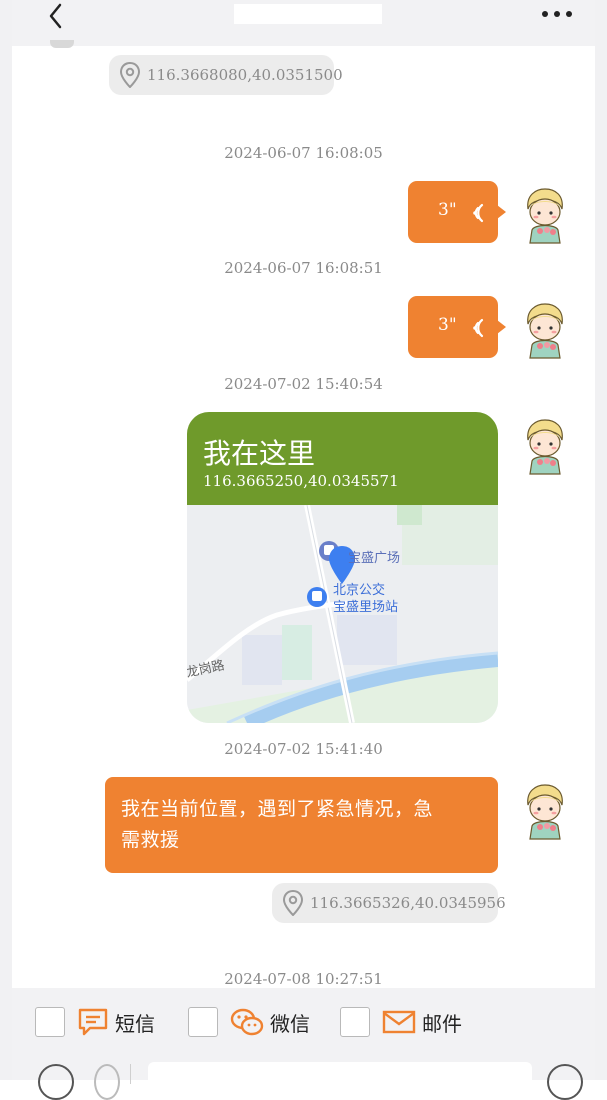  I want to click on more-button, so click(557, 13).